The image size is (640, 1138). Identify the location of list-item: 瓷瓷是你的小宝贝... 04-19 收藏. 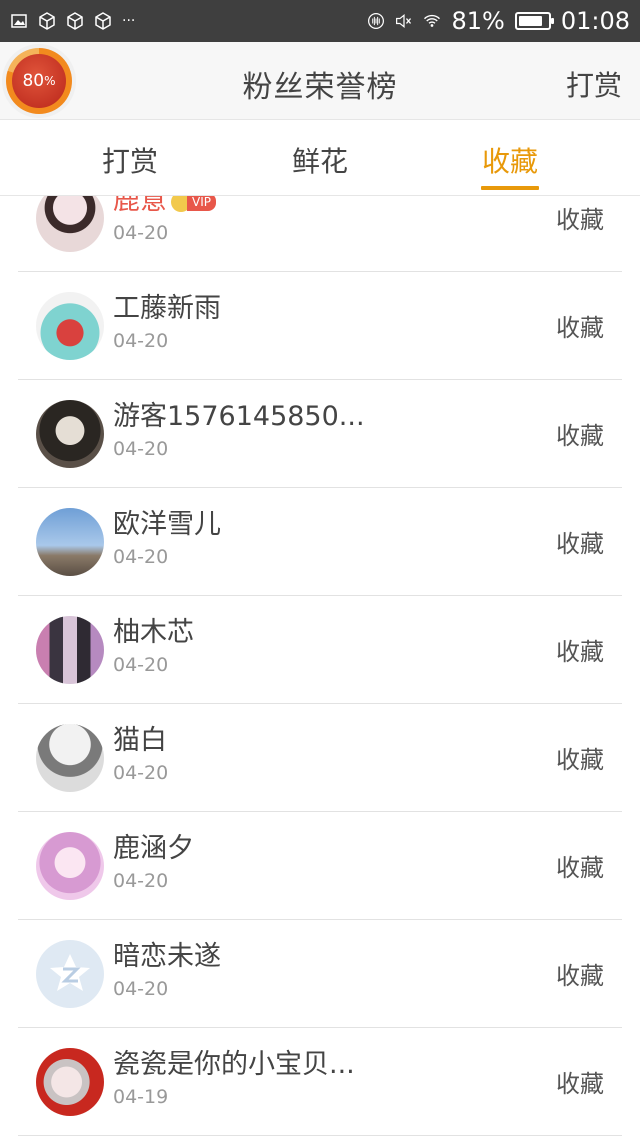
(320, 1082).